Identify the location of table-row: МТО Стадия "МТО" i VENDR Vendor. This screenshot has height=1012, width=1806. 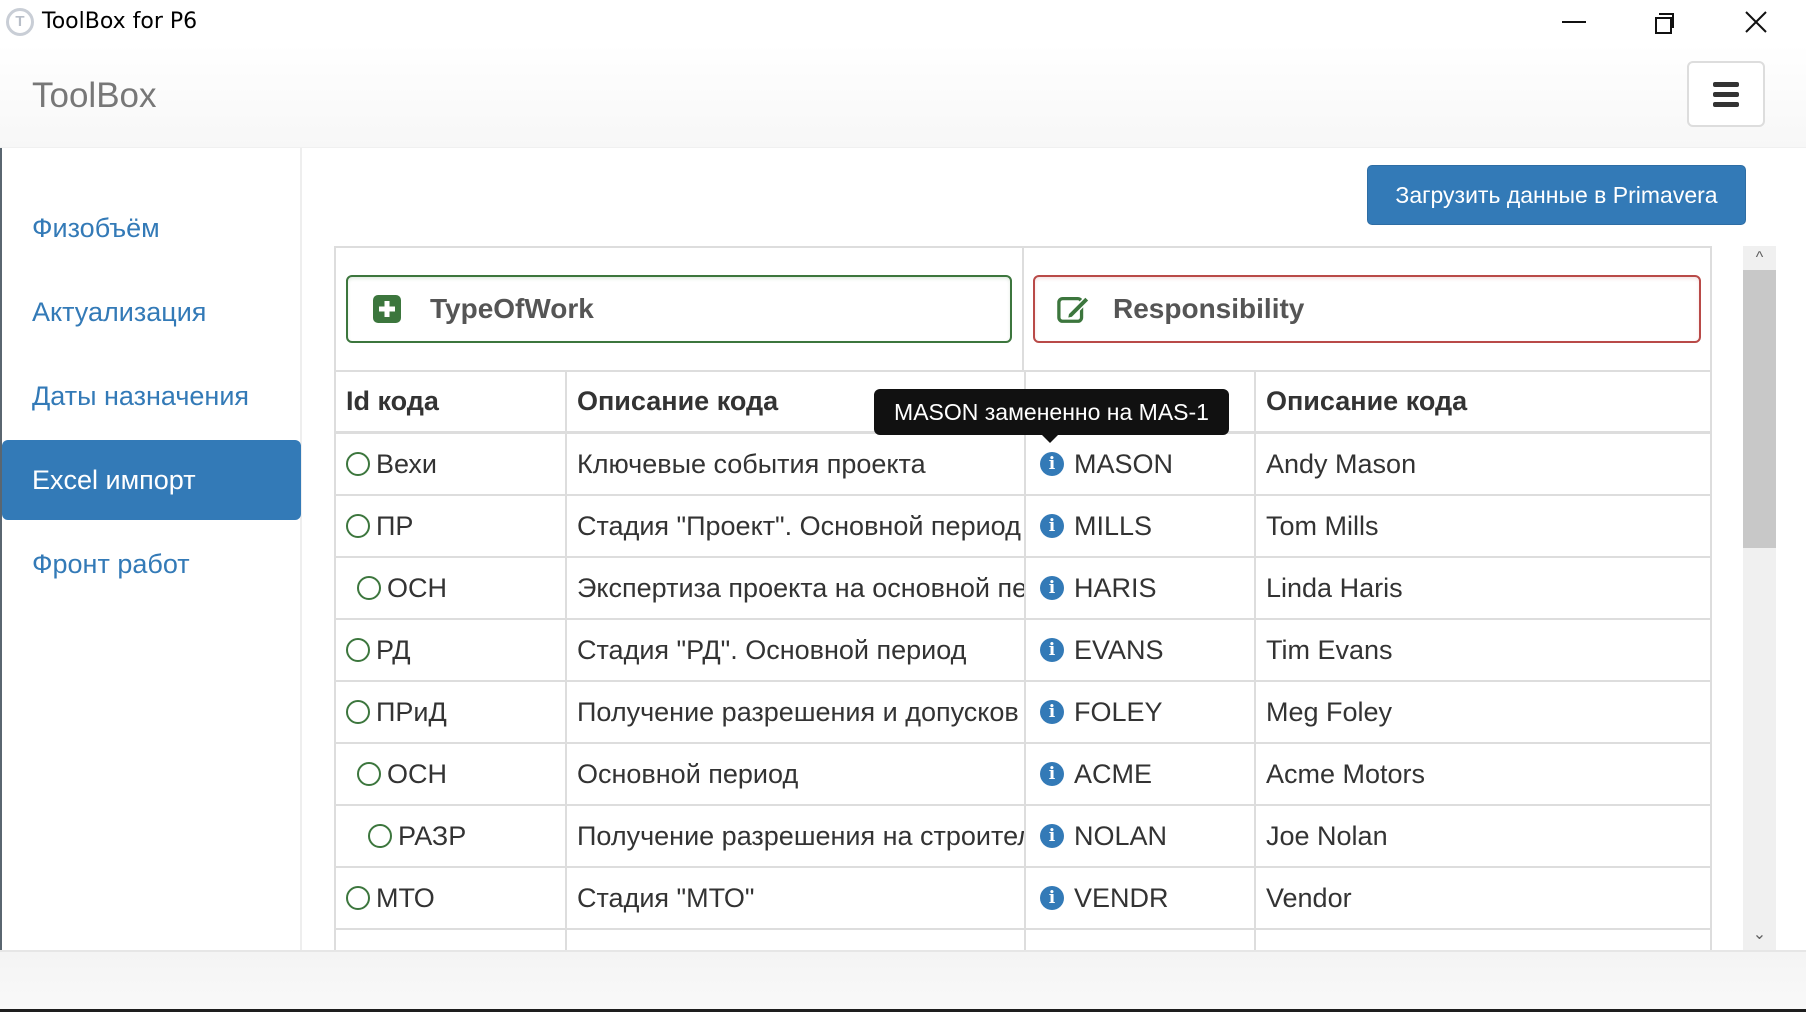
(1023, 899).